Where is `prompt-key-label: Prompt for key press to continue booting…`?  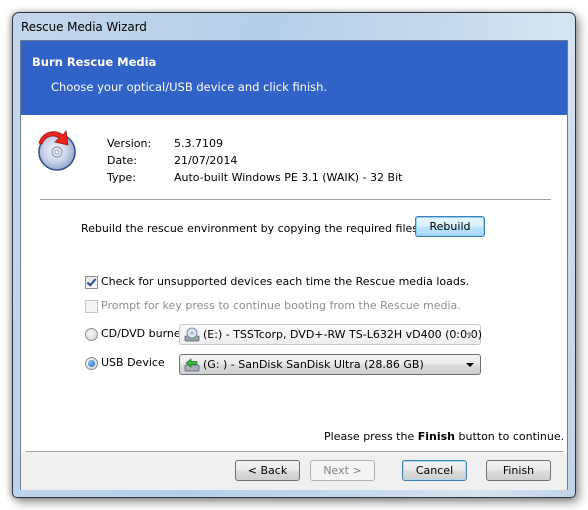
prompt-key-label: Prompt for key press to continue booting… is located at coordinates (281, 305).